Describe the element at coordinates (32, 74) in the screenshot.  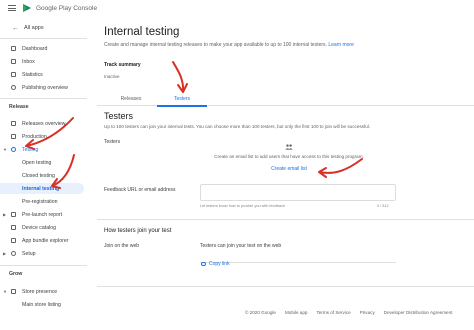
I see `sidebar-item-label: Statistics` at that location.